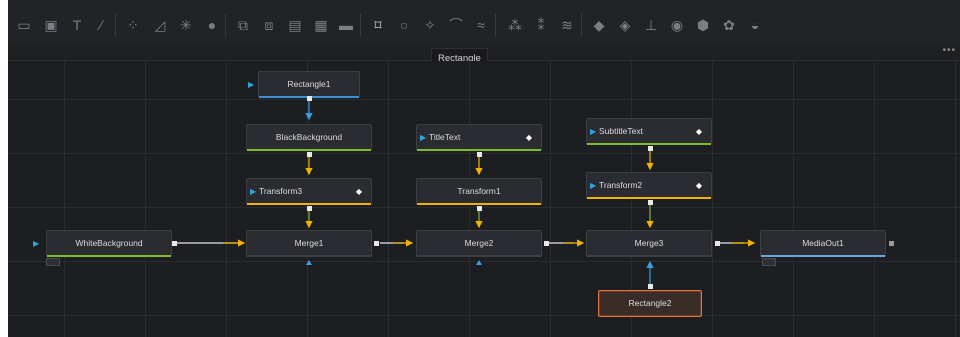 The height and width of the screenshot is (337, 960). I want to click on merge3d-icon: ◈, so click(625, 25).